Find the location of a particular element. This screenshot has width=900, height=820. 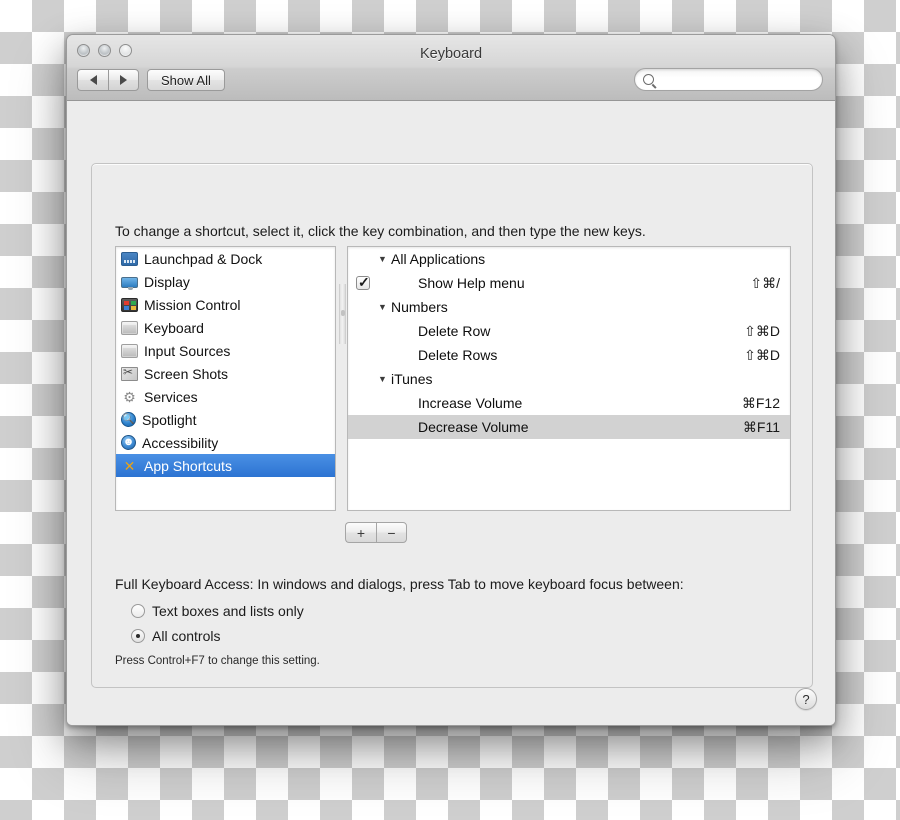

tree-row-label: All Applications is located at coordinates (438, 259).